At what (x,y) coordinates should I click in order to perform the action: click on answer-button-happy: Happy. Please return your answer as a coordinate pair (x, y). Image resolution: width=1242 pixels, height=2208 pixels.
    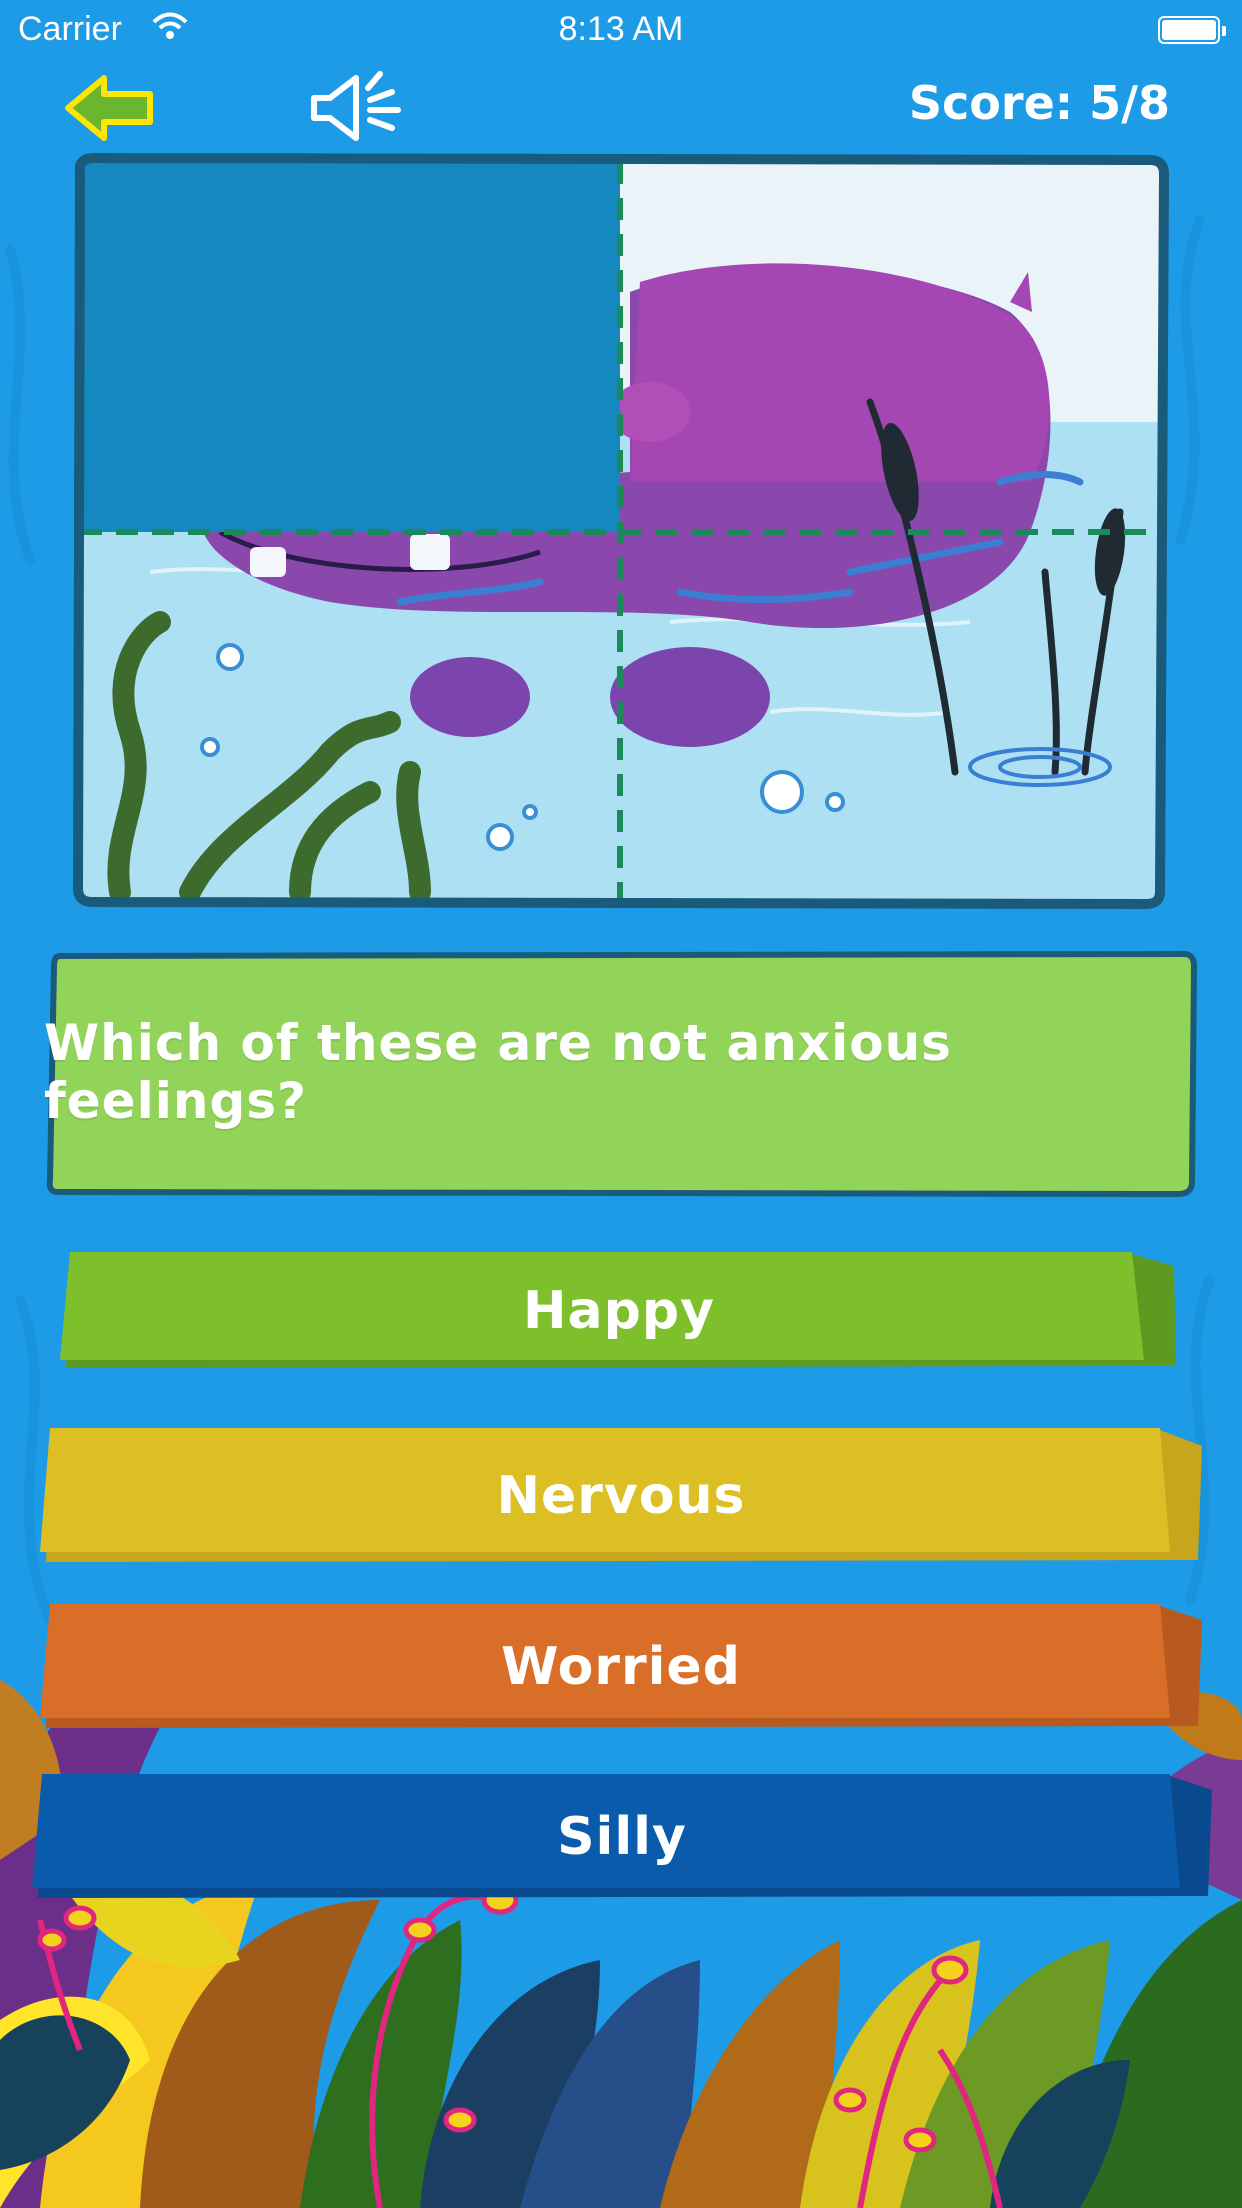
    Looking at the image, I should click on (619, 1311).